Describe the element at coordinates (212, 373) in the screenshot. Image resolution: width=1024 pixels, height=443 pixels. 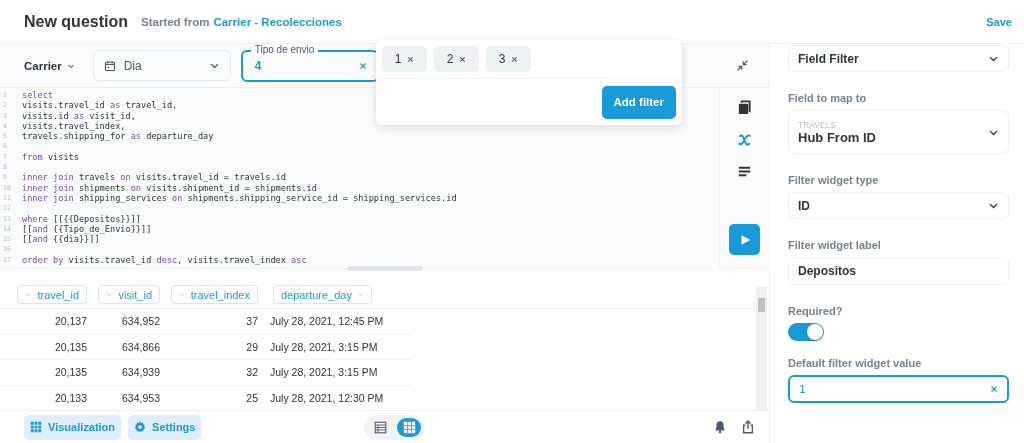
I see `table-cell: 32` at that location.